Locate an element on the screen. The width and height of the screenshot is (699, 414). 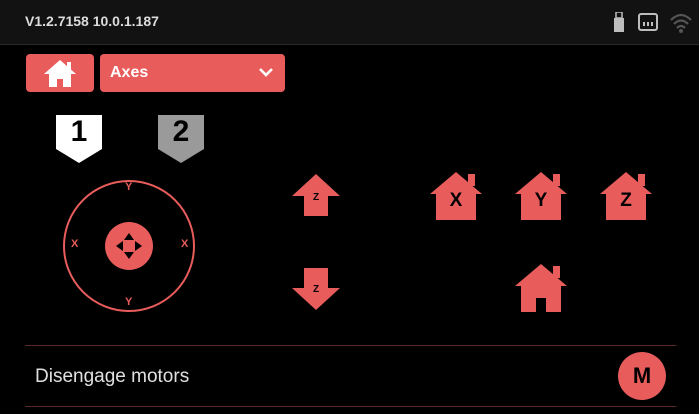
wifi-icon is located at coordinates (681, 23).